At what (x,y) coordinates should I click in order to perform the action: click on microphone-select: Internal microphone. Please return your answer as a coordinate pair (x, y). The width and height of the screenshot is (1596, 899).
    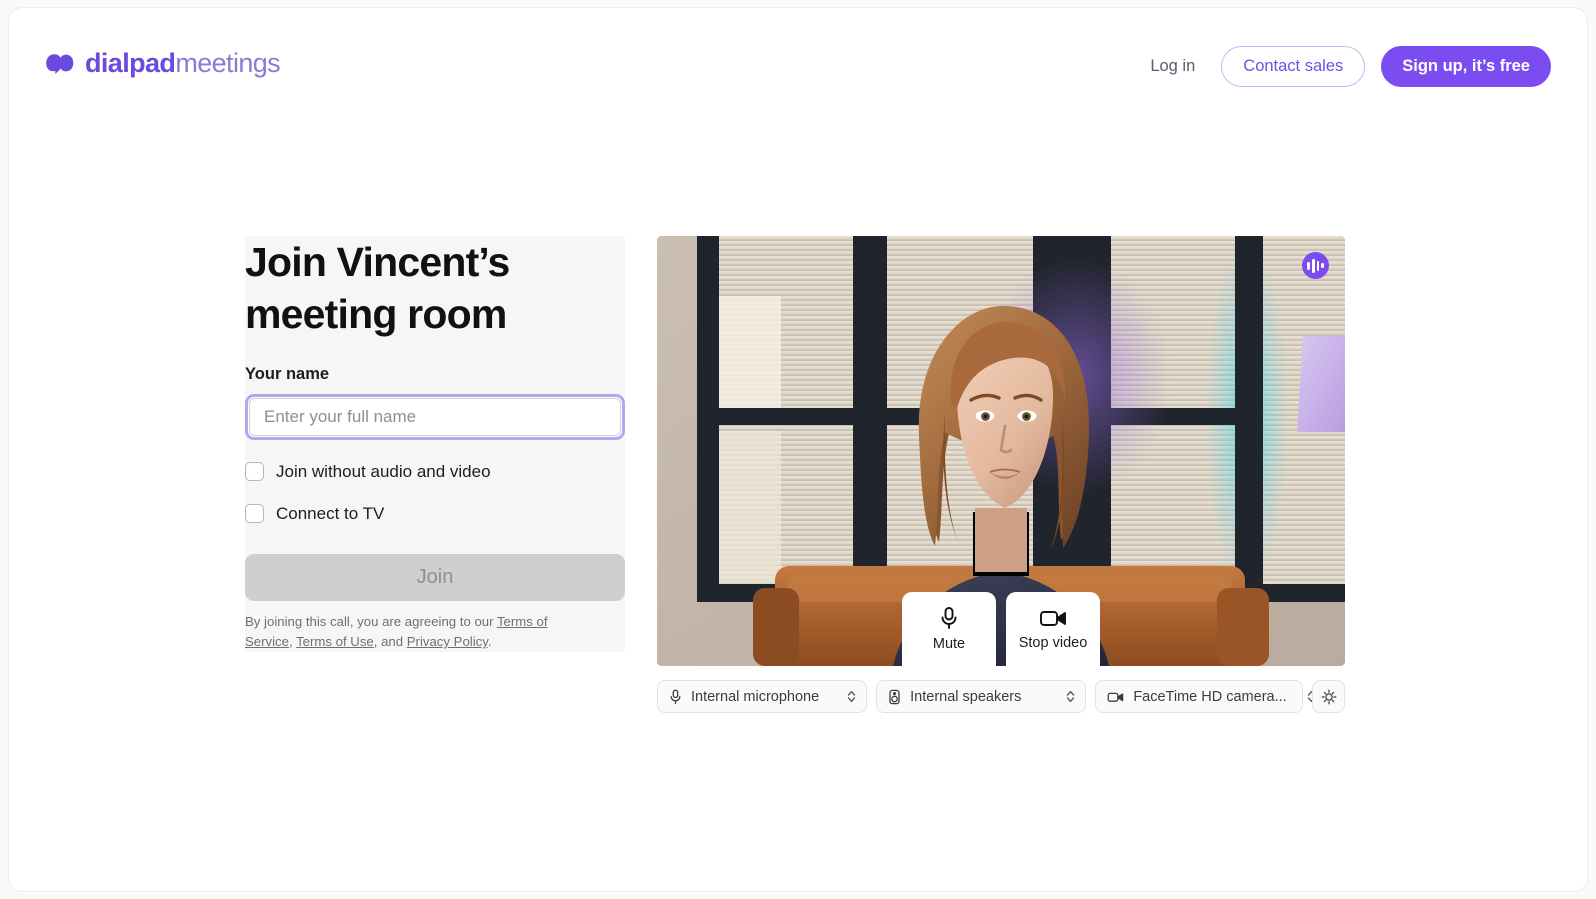
    Looking at the image, I should click on (762, 696).